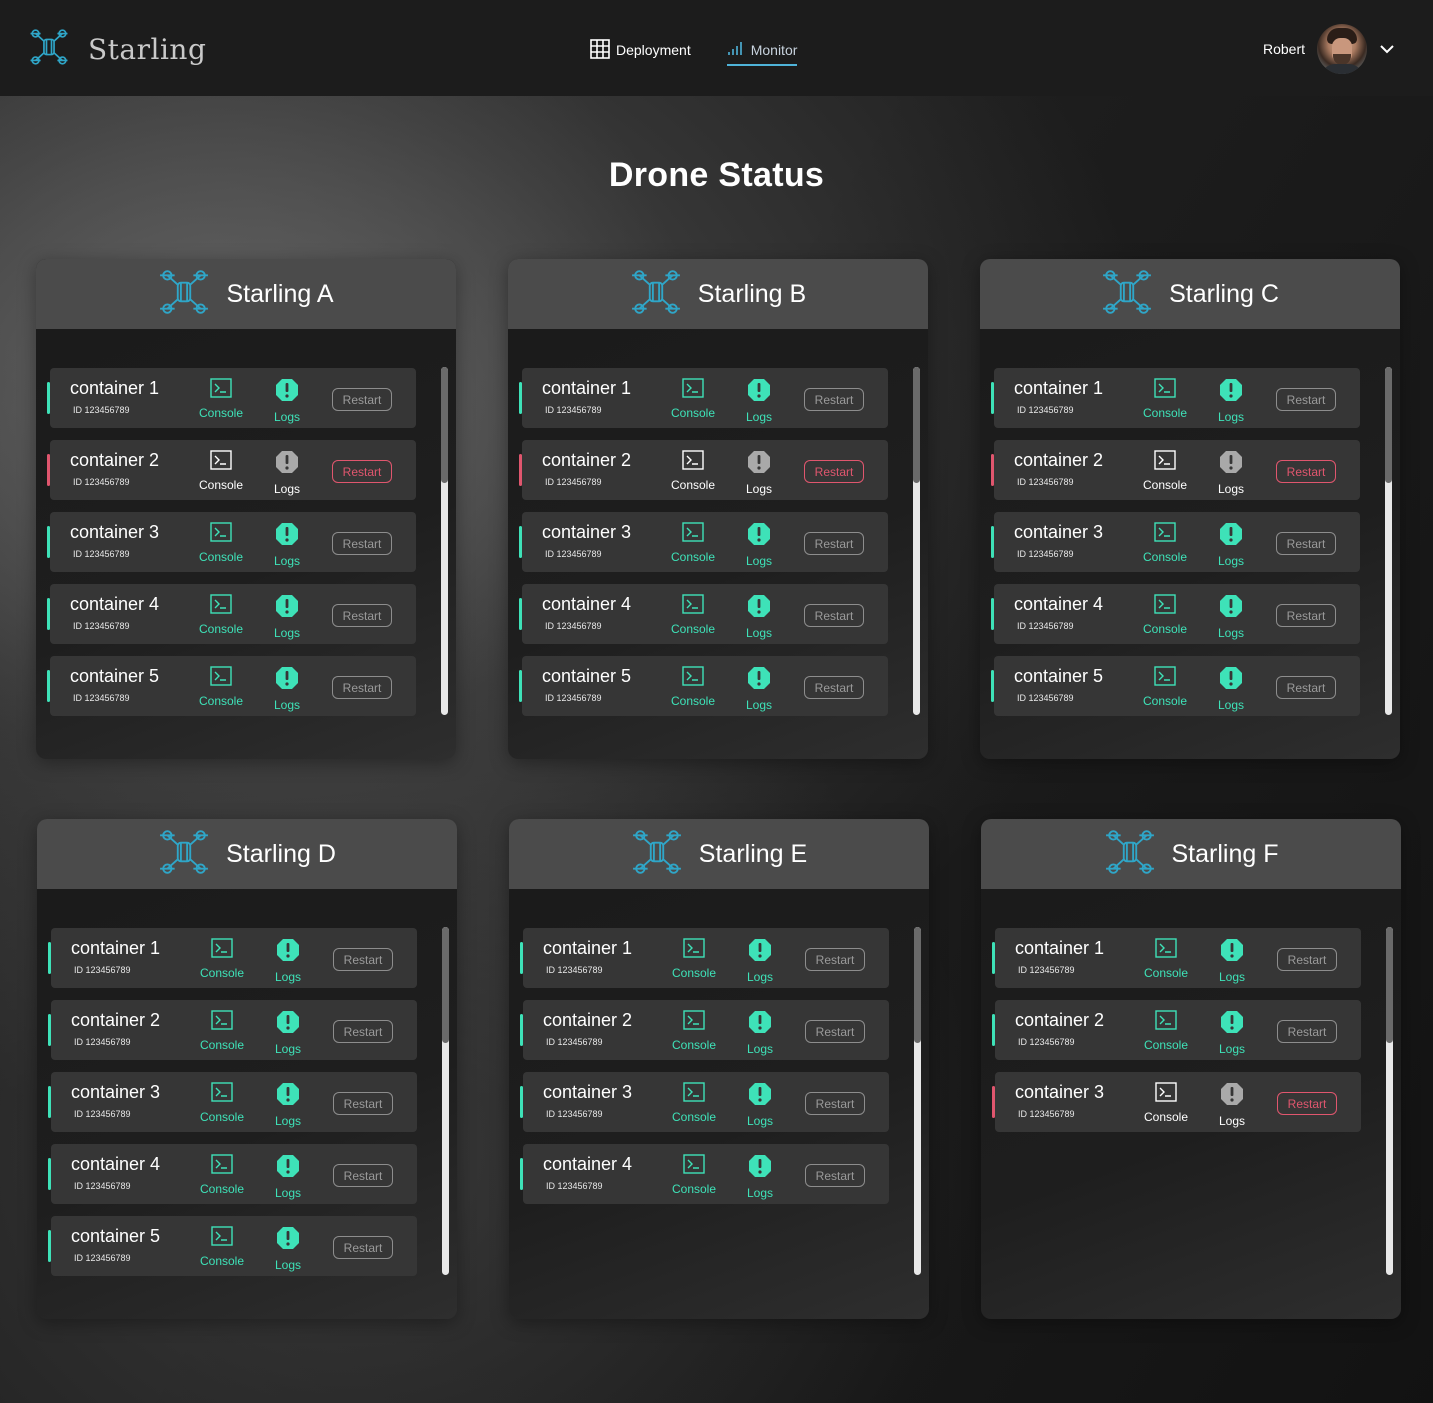 This screenshot has width=1433, height=1403. I want to click on logs-label: Logs, so click(1231, 561).